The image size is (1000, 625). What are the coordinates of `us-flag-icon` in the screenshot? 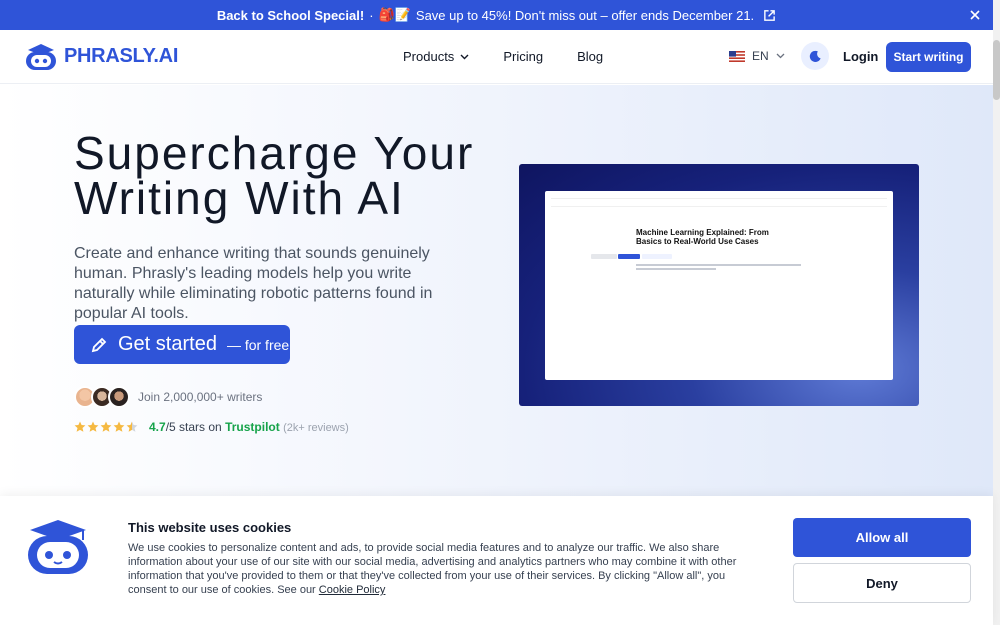 It's located at (737, 56).